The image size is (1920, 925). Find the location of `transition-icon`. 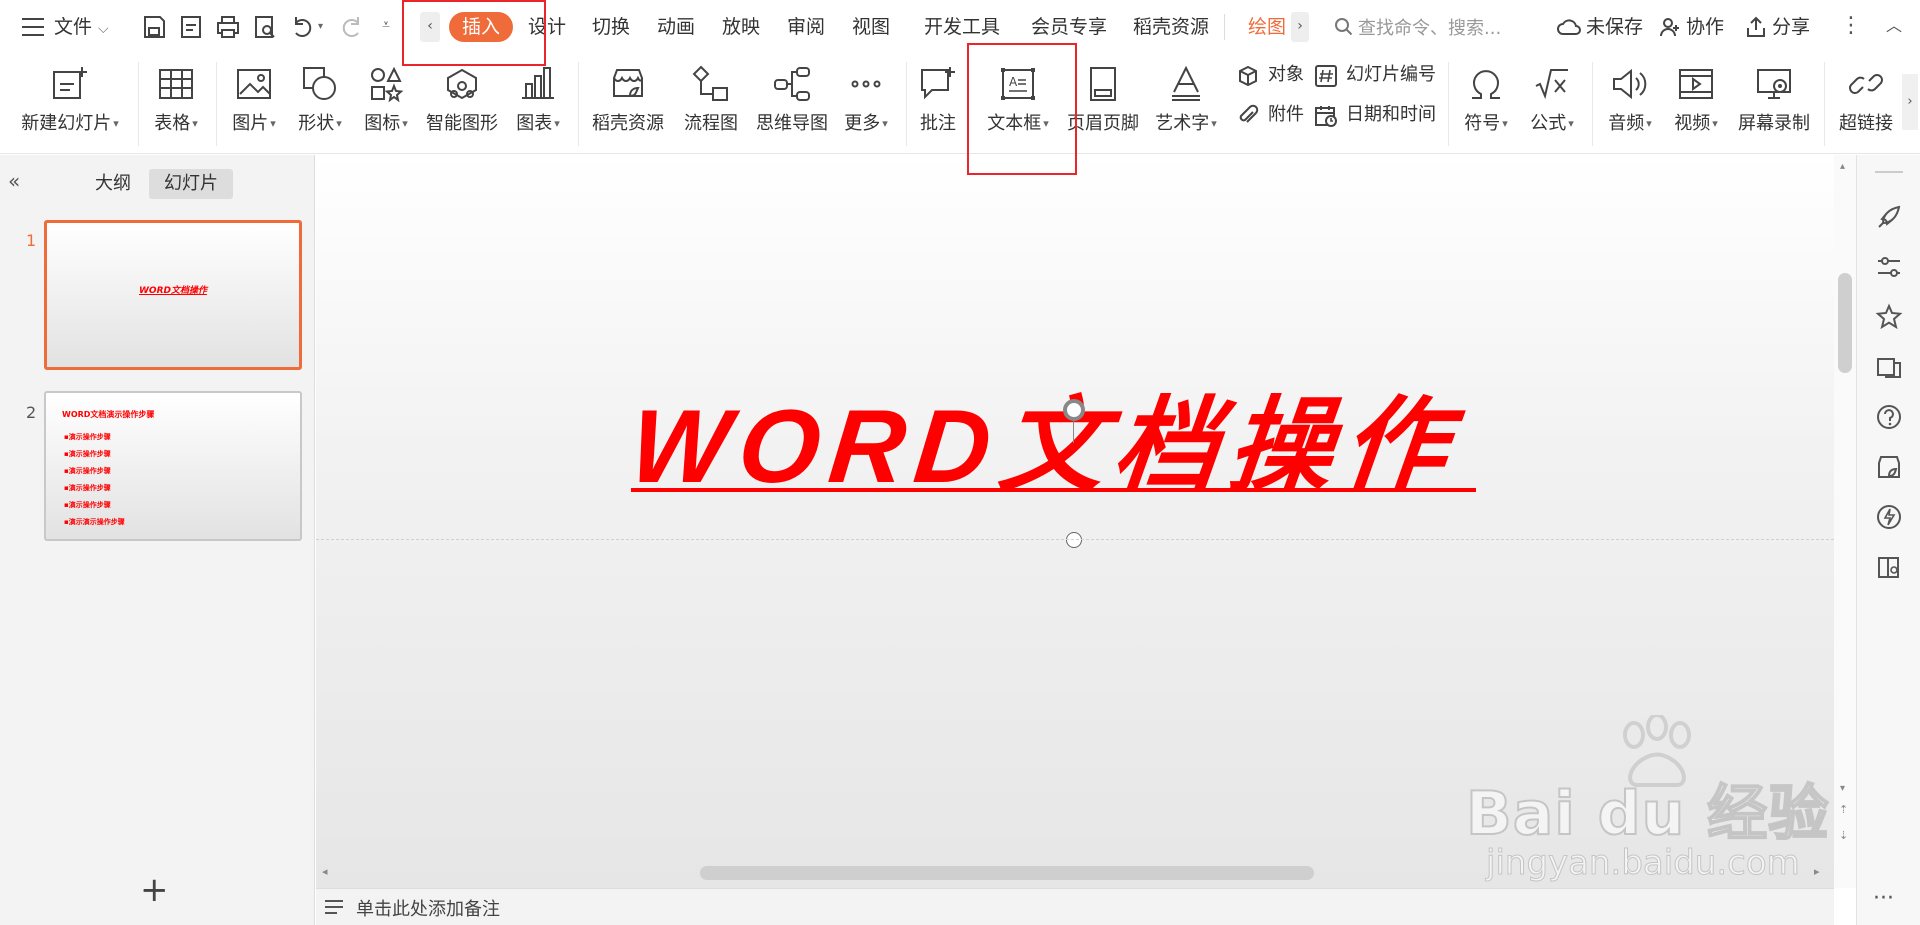

transition-icon is located at coordinates (1889, 367).